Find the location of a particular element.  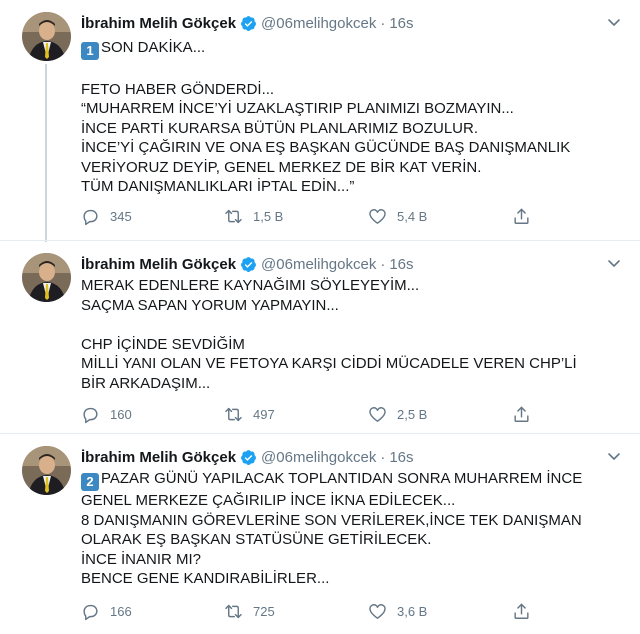

retweet-count: 725 is located at coordinates (264, 611).